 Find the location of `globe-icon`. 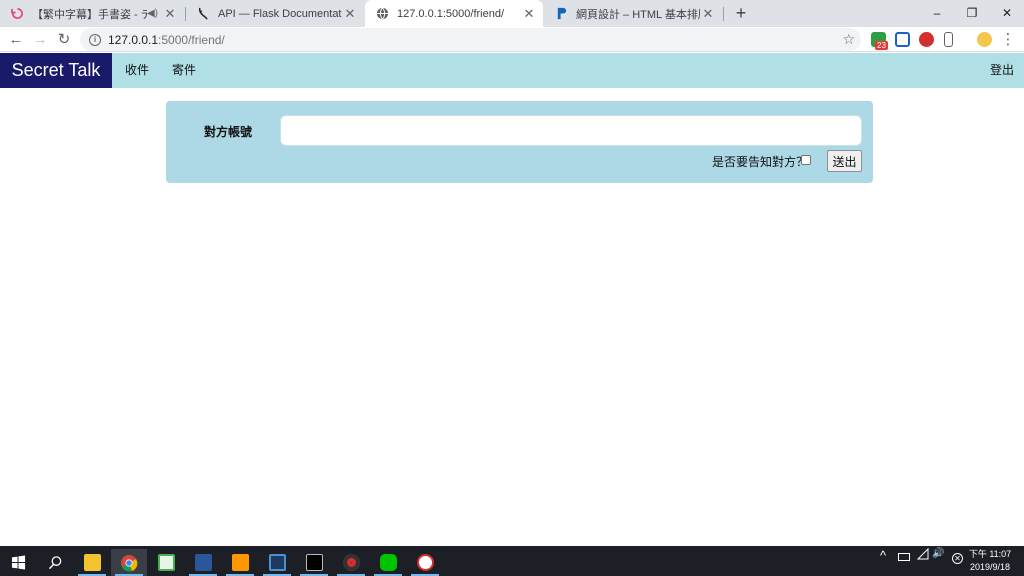

globe-icon is located at coordinates (382, 14).